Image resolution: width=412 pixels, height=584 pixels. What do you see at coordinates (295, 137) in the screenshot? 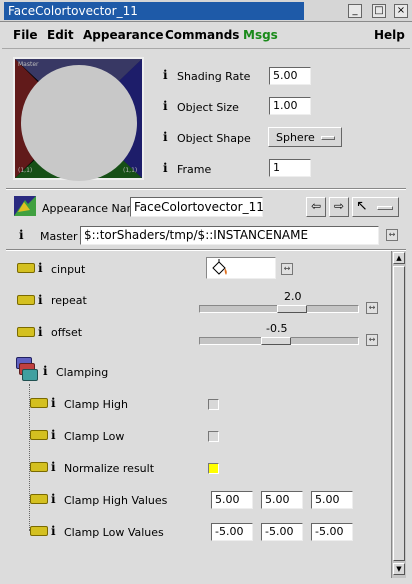
I see `object-shape-value: Sphere` at bounding box center [295, 137].